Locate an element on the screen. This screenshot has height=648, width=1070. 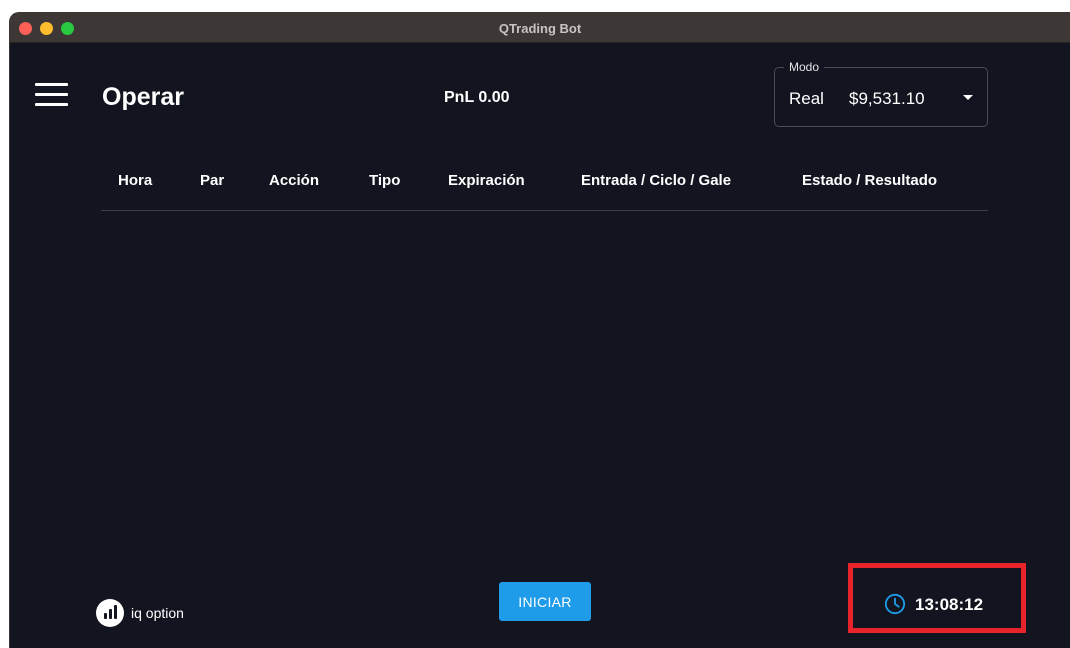
column-header-par: Par is located at coordinates (212, 180).